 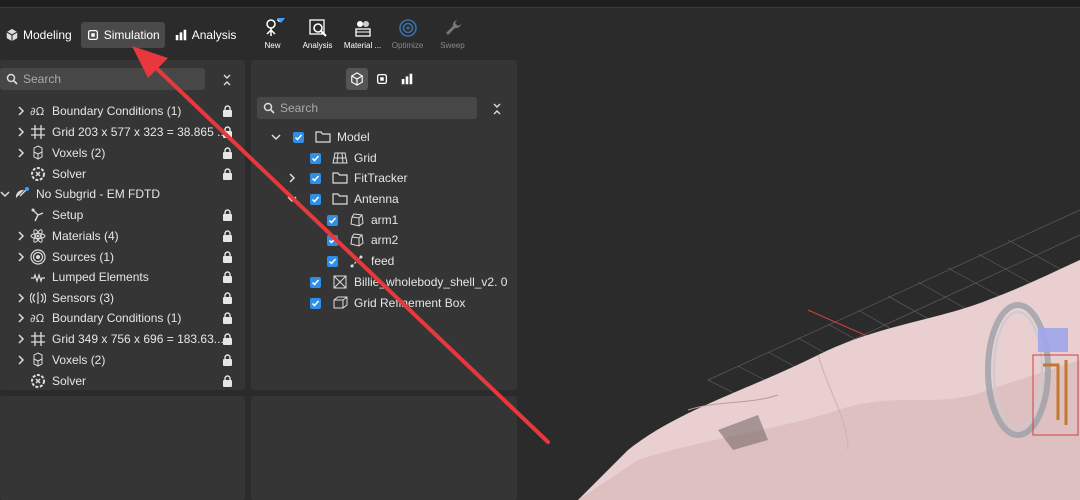 I want to click on tree-item-subgrid: No Subgrid - EM FDTD, so click(x=122, y=194).